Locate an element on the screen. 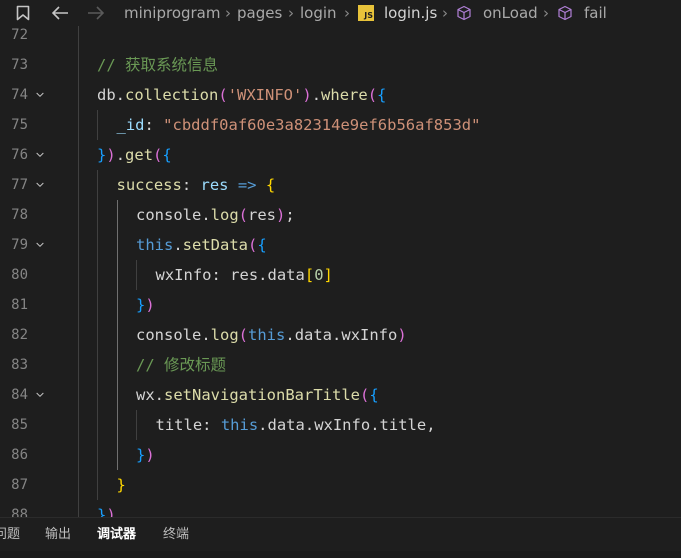 The image size is (681, 558). code-token: title is located at coordinates (403, 425).